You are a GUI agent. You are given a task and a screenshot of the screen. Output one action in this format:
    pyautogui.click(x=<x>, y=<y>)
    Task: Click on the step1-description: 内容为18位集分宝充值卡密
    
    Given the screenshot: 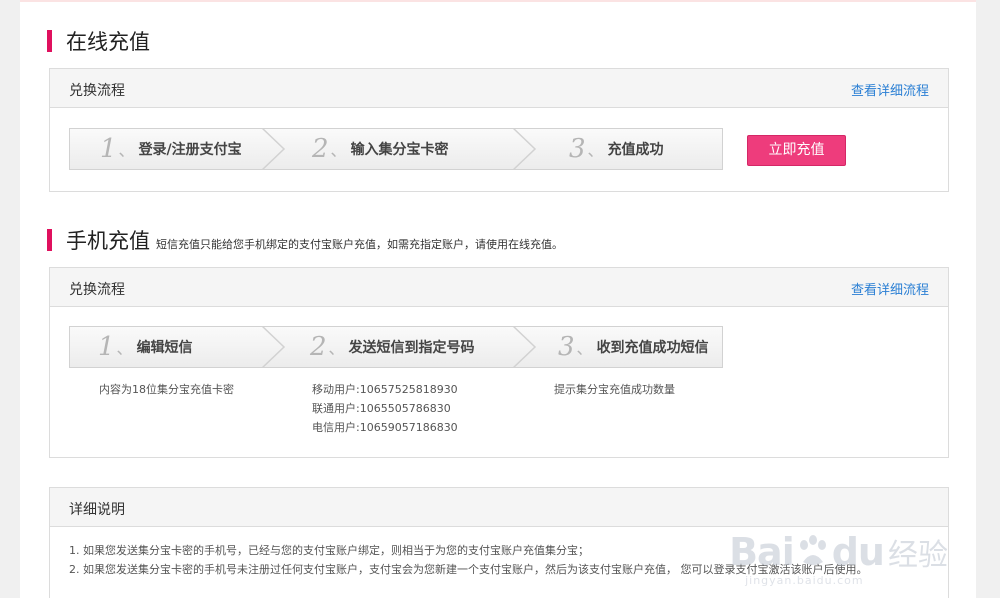 What is the action you would take?
    pyautogui.click(x=166, y=389)
    